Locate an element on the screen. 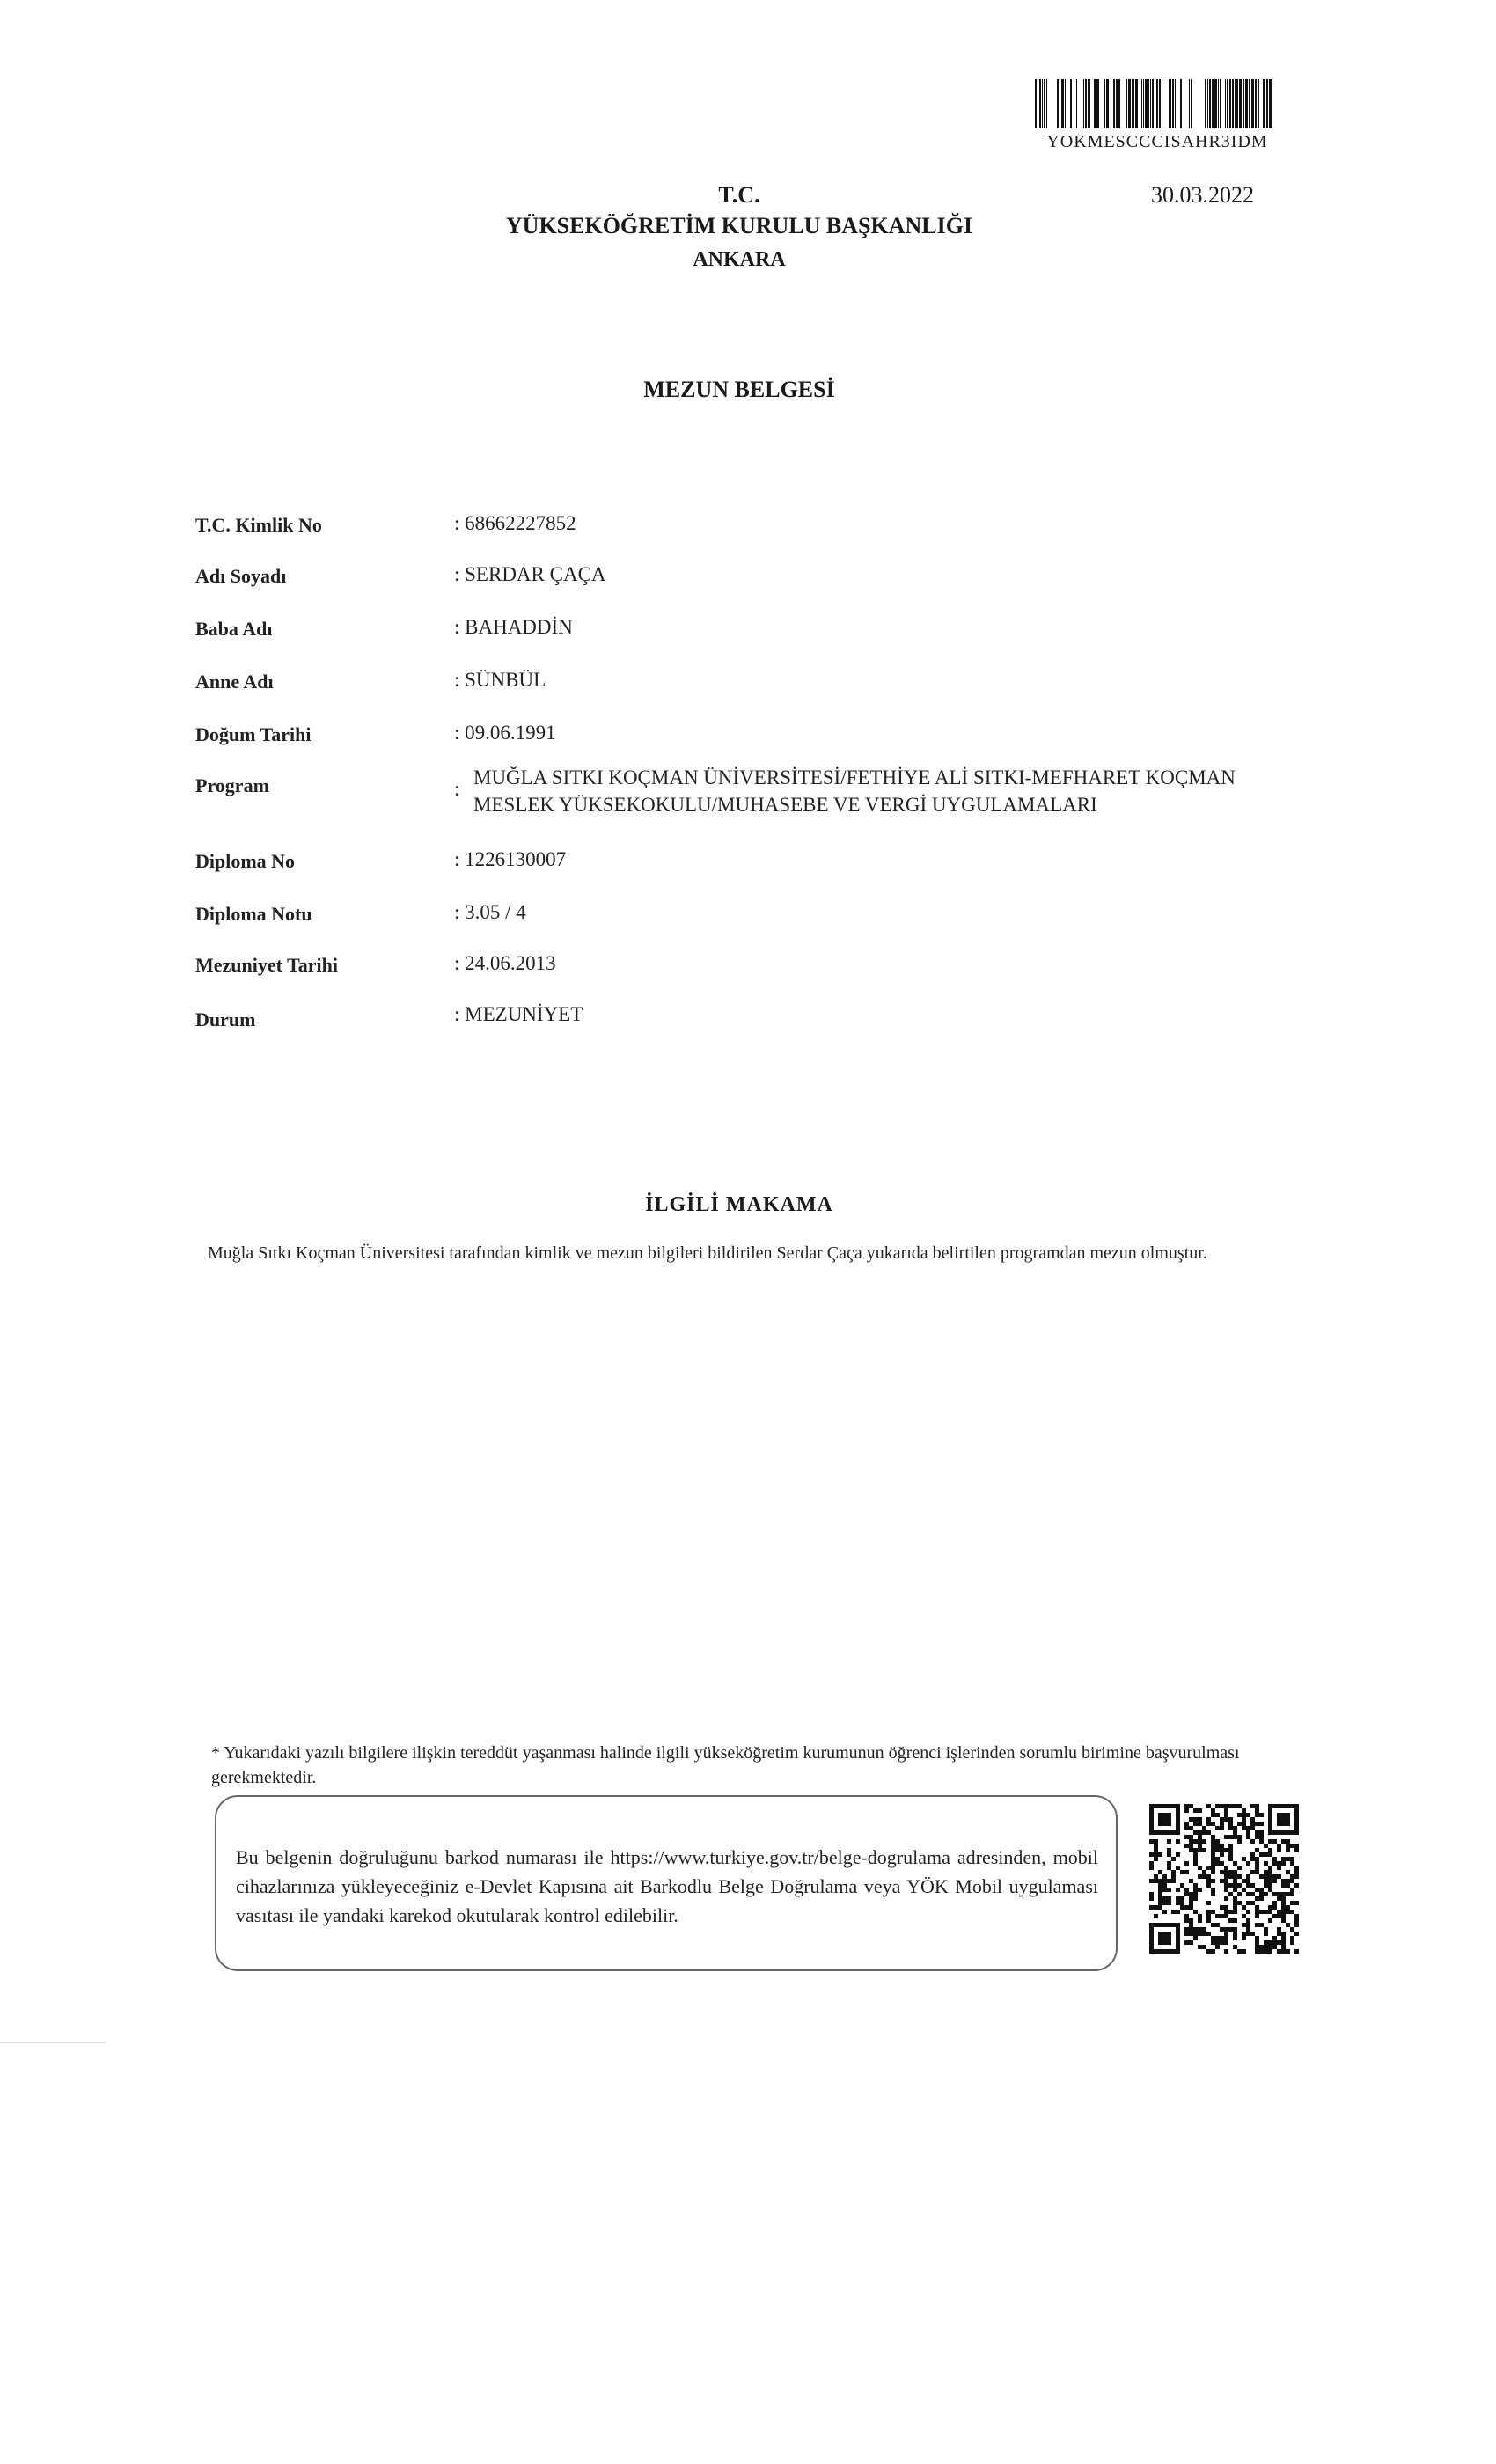 The height and width of the screenshot is (2464, 1496). label-program: Program is located at coordinates (232, 785).